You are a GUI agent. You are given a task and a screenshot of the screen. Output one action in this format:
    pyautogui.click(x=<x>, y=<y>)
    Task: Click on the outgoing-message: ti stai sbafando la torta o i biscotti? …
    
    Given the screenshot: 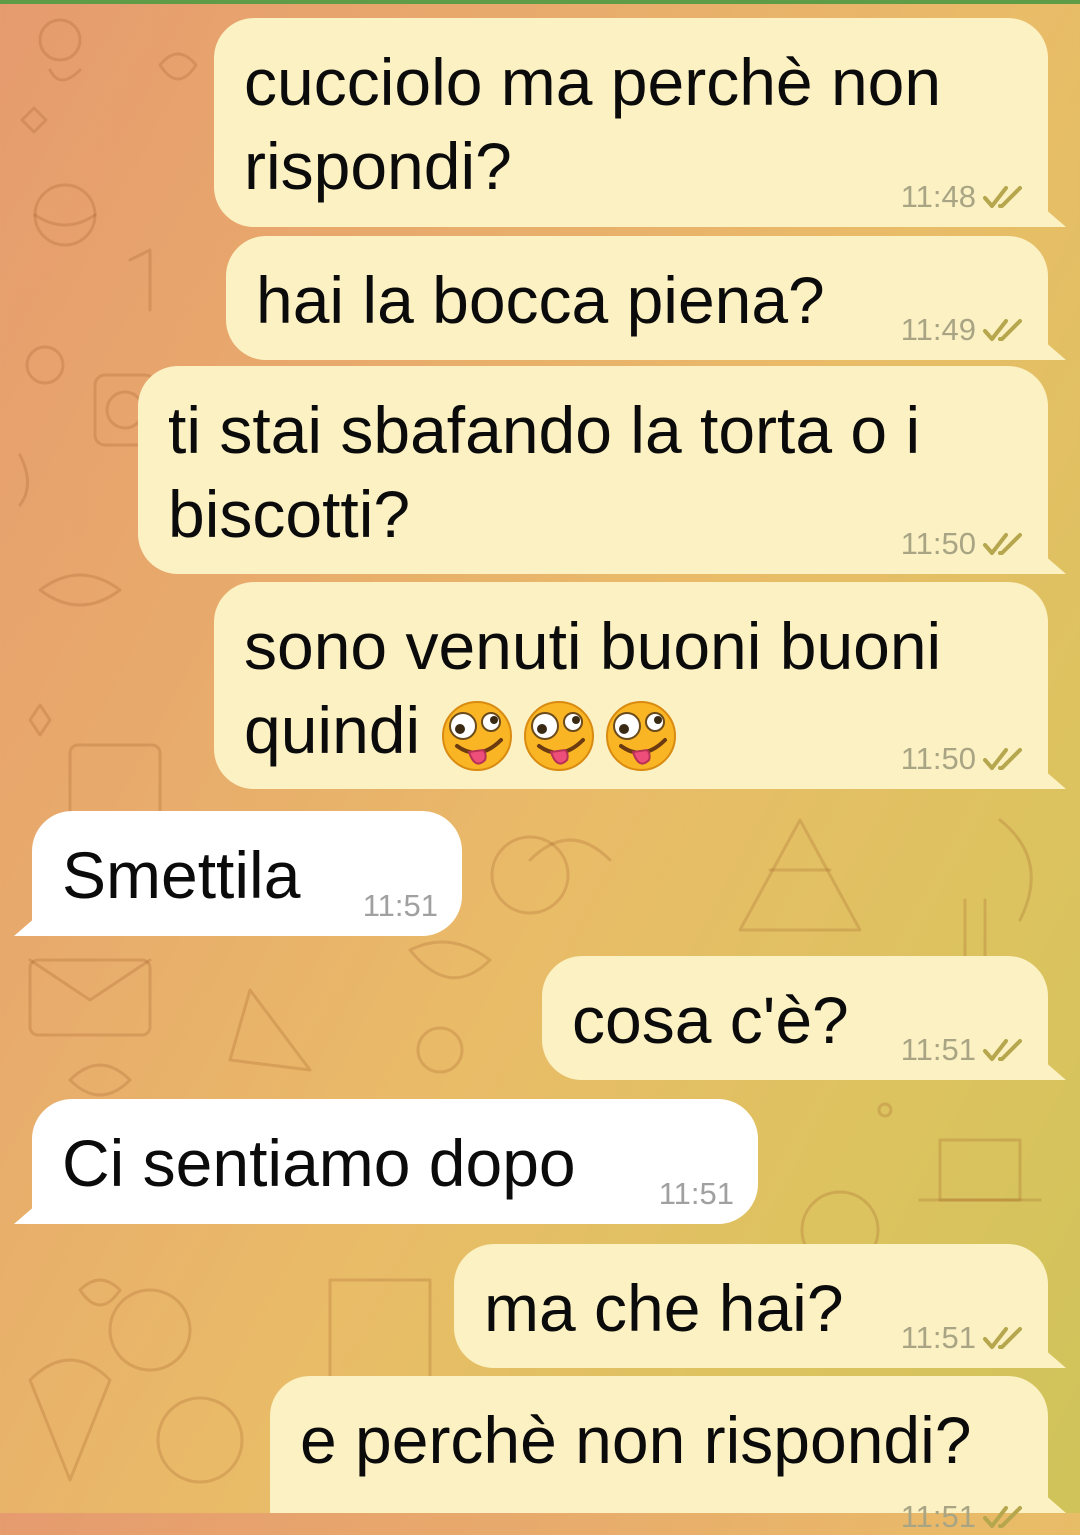 What is the action you would take?
    pyautogui.click(x=593, y=470)
    